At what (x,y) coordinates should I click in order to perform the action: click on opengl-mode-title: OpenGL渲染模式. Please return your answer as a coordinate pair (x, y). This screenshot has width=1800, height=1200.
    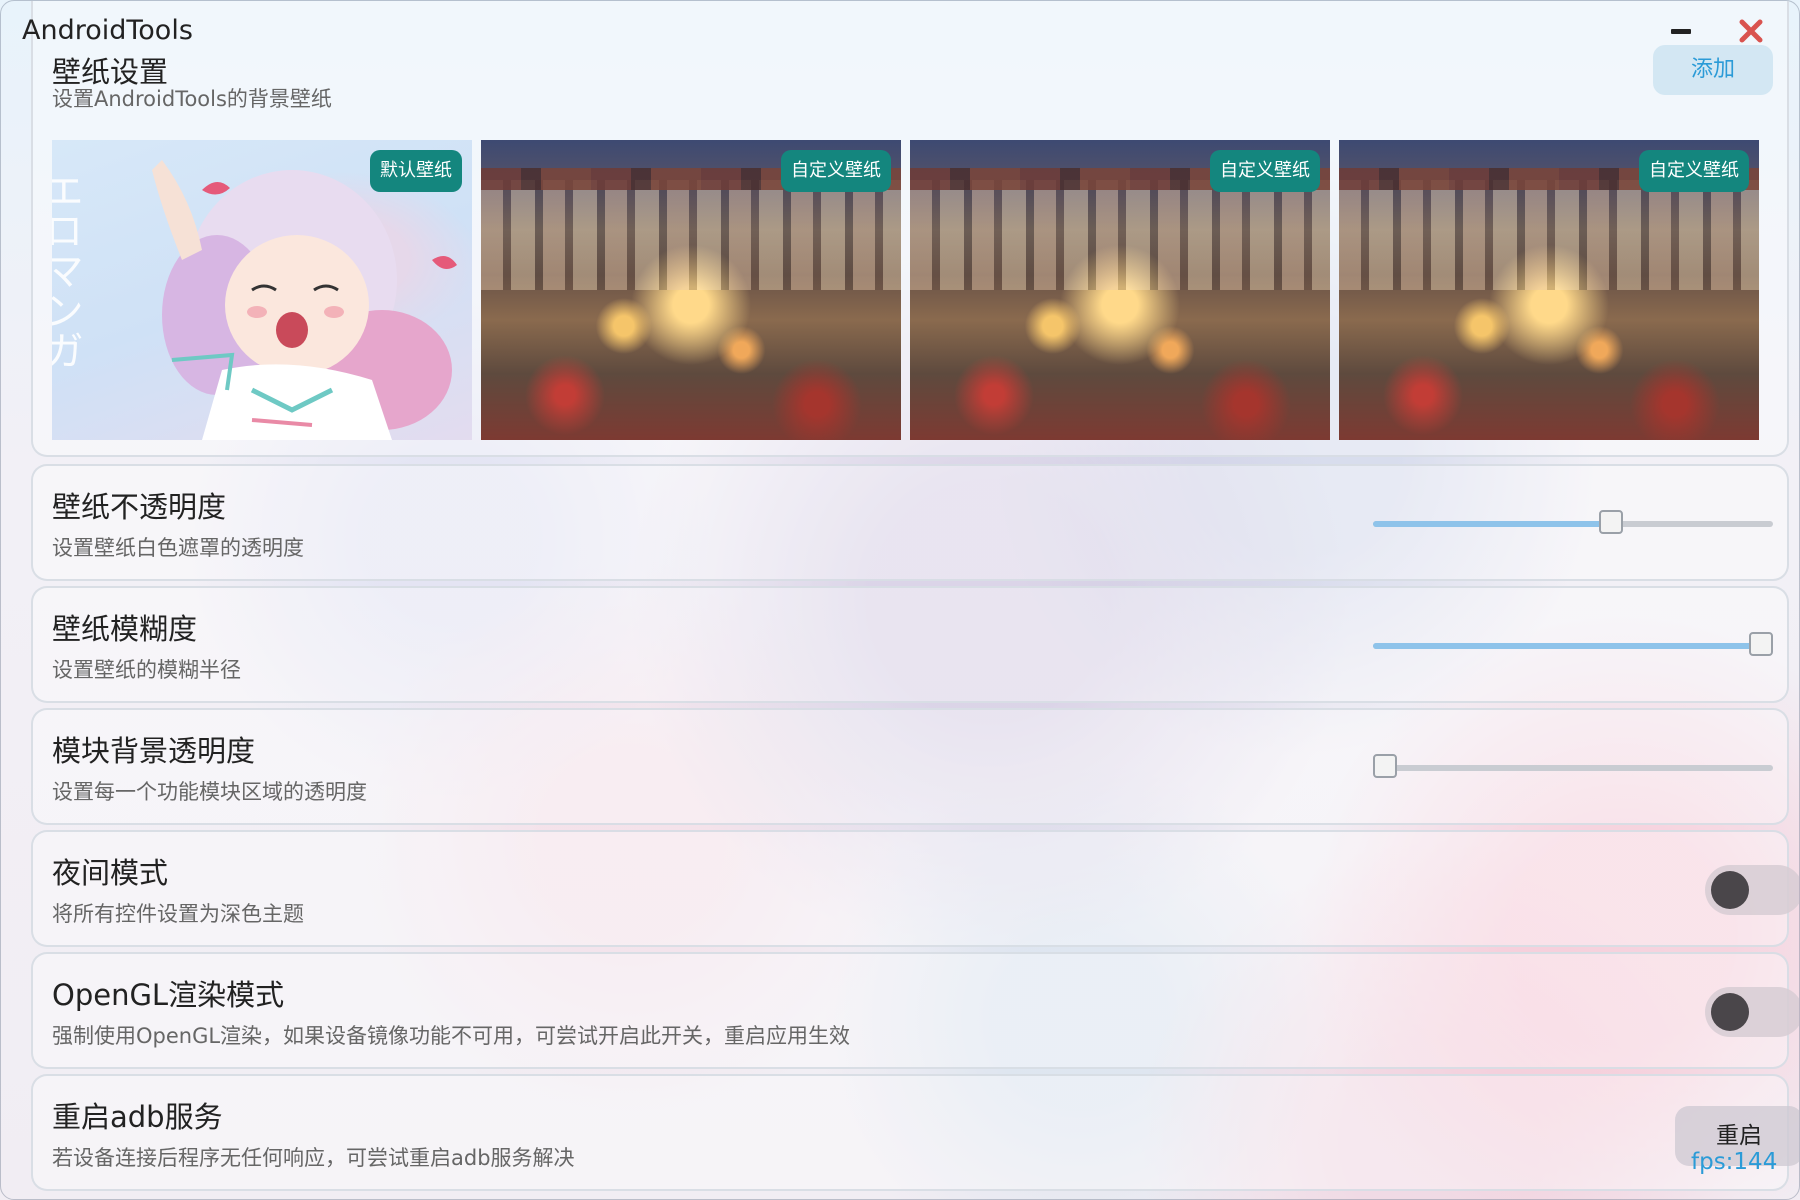
    Looking at the image, I should click on (168, 995).